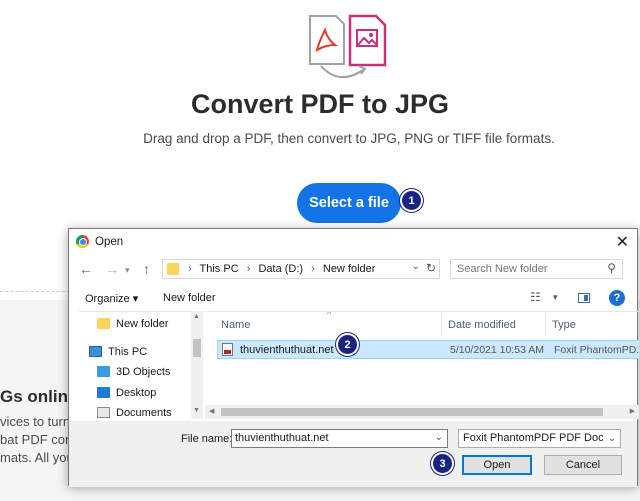  Describe the element at coordinates (497, 465) in the screenshot. I see `open-button: Open` at that location.